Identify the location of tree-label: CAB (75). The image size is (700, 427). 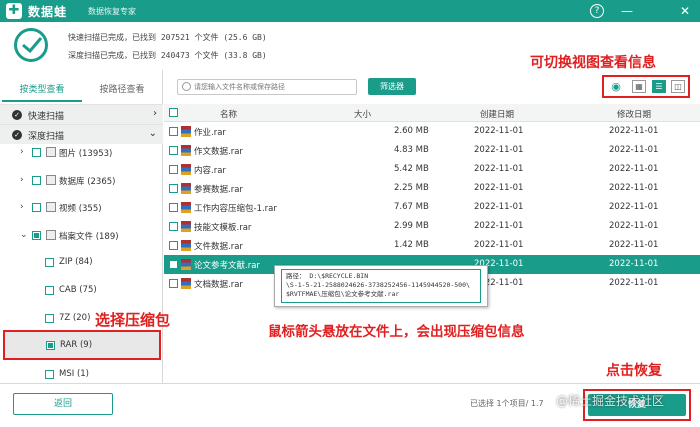
(78, 290).